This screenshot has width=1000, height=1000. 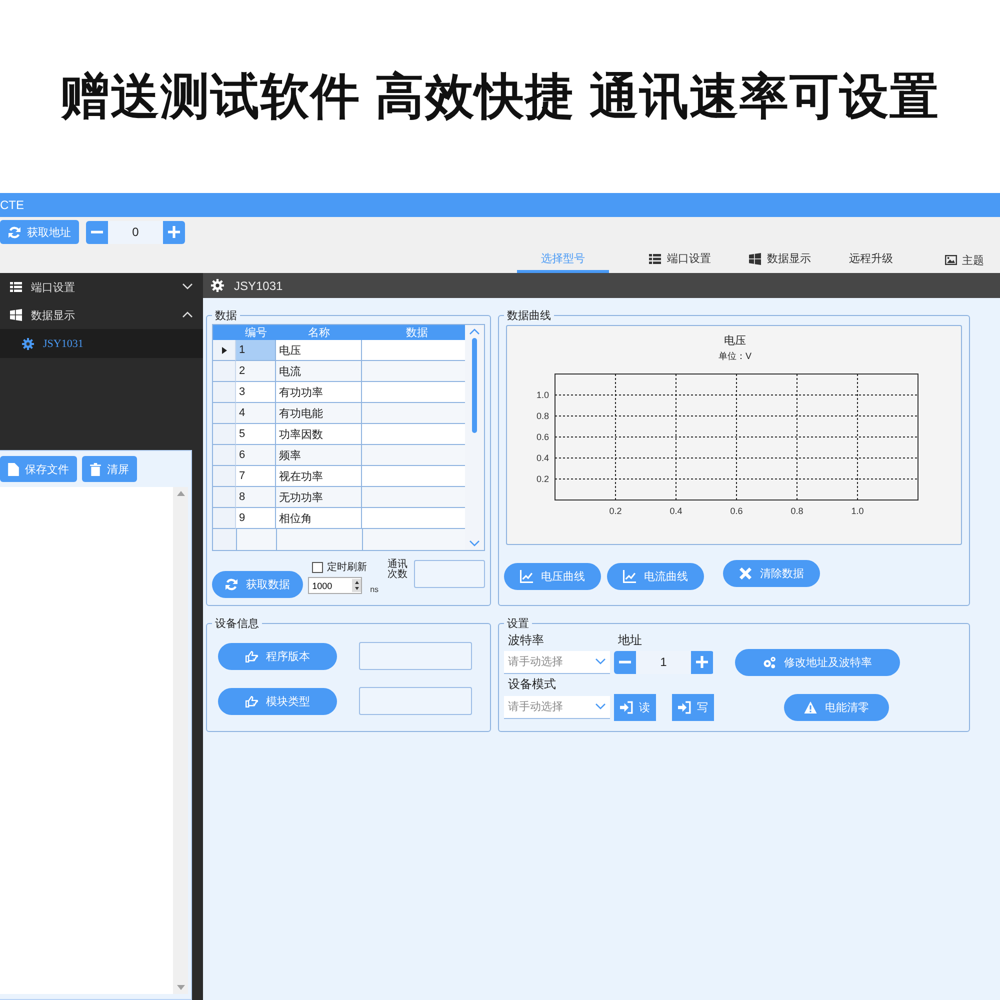 What do you see at coordinates (95, 469) in the screenshot?
I see `trash-icon` at bounding box center [95, 469].